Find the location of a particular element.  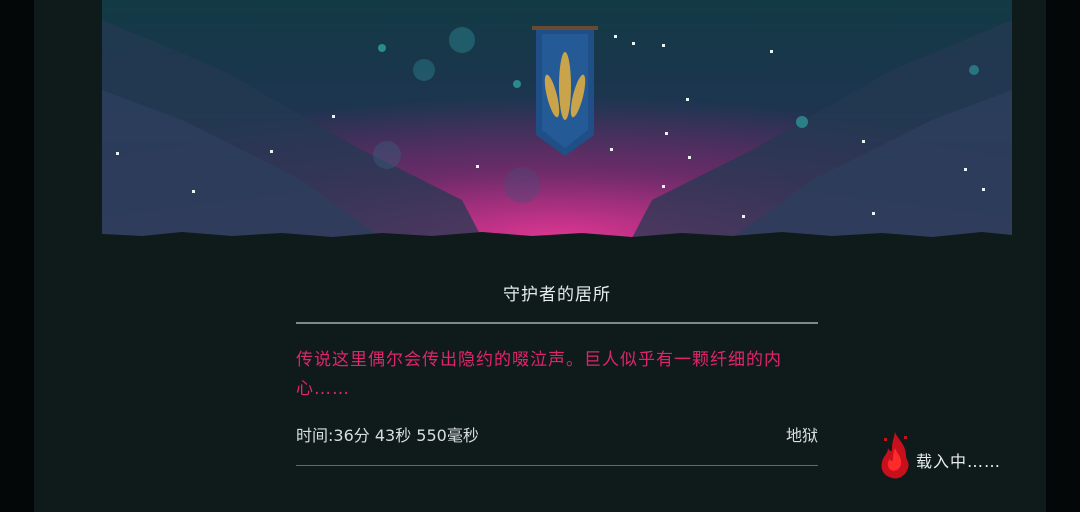

left-letterbox is located at coordinates (17, 256).